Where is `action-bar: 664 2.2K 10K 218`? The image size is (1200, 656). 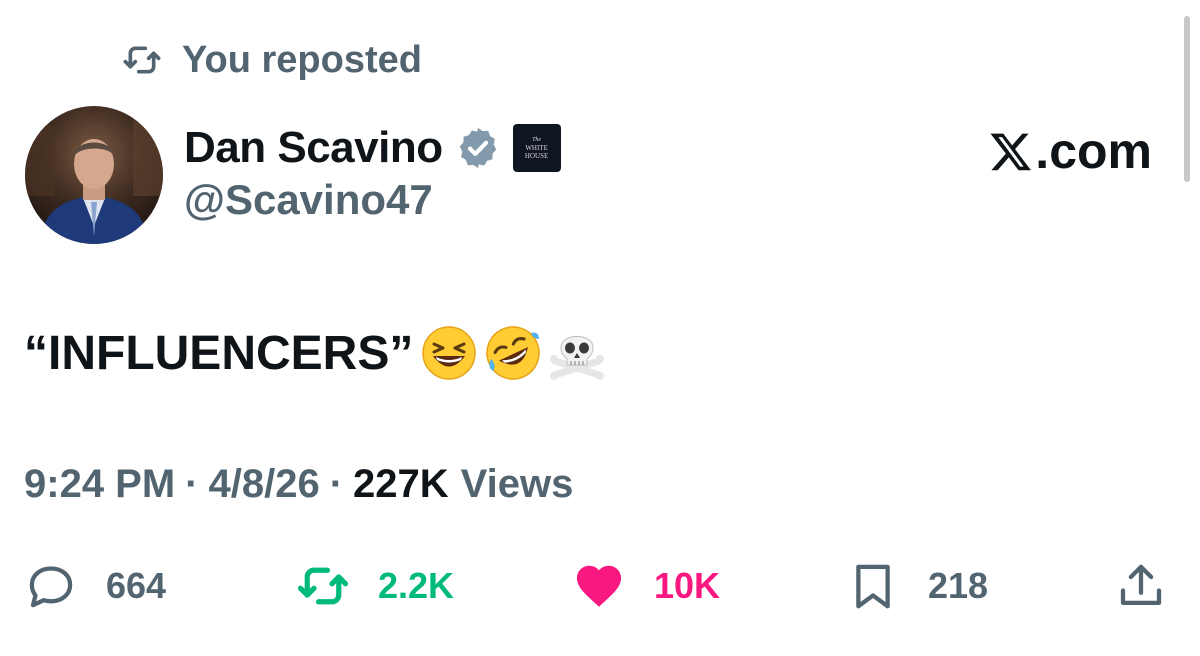 action-bar: 664 2.2K 10K 218 is located at coordinates (600, 586).